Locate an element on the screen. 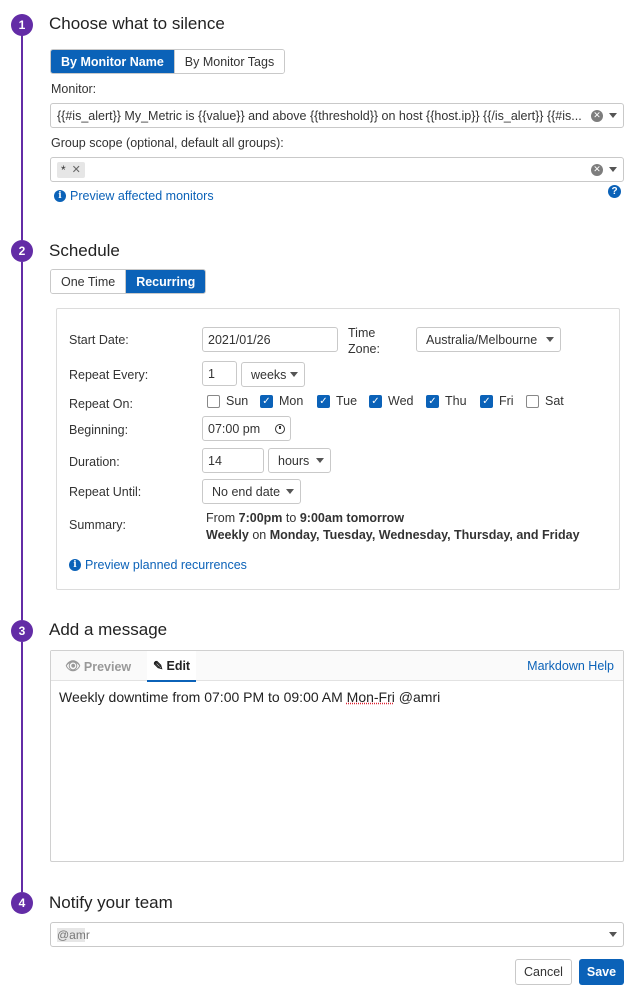 The height and width of the screenshot is (998, 637). repeat-every-label: Repeat Every: is located at coordinates (109, 375).